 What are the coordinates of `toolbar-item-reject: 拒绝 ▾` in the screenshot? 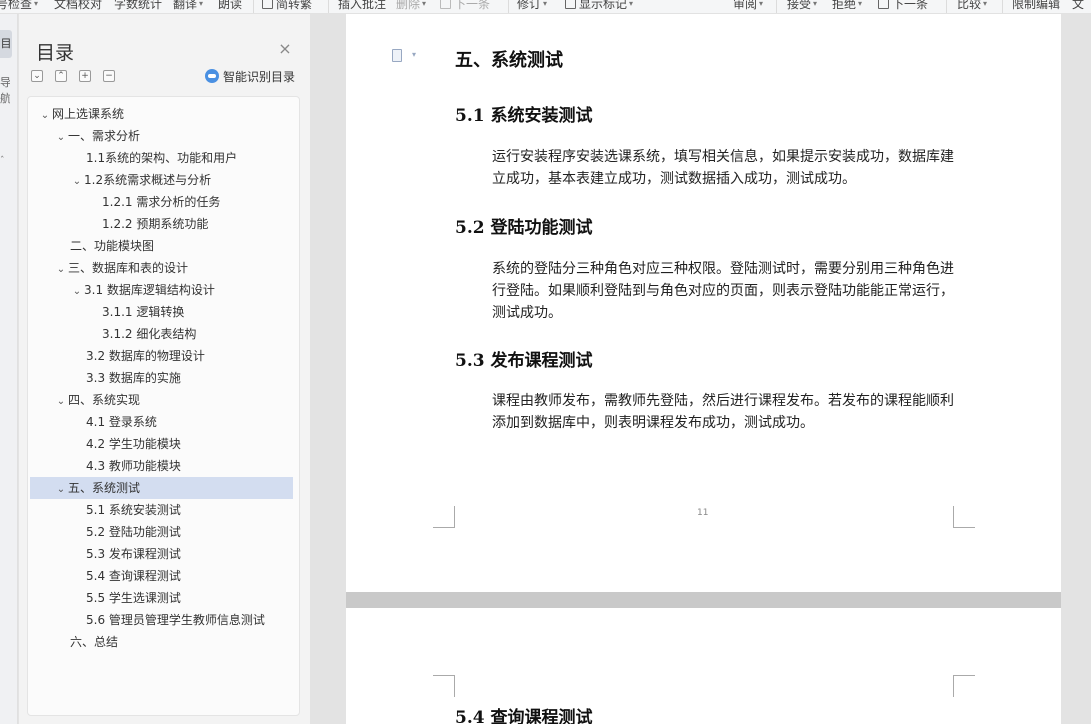 It's located at (847, 5).